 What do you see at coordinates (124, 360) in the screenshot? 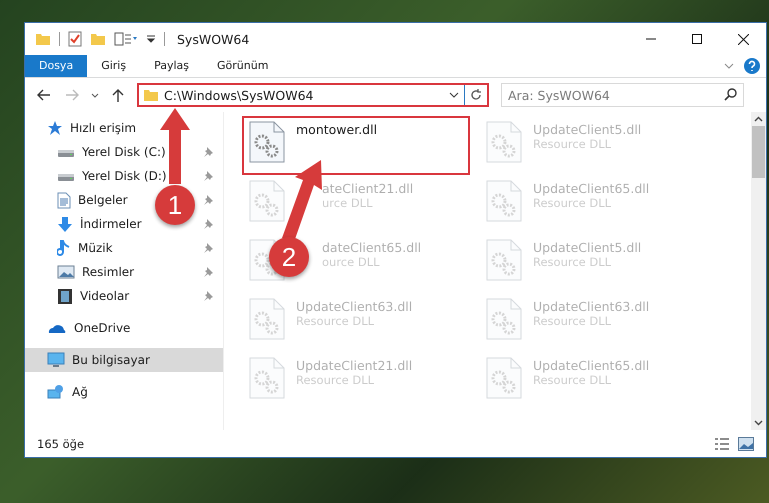
I see `sidebar-item: Bu bilgisayar` at bounding box center [124, 360].